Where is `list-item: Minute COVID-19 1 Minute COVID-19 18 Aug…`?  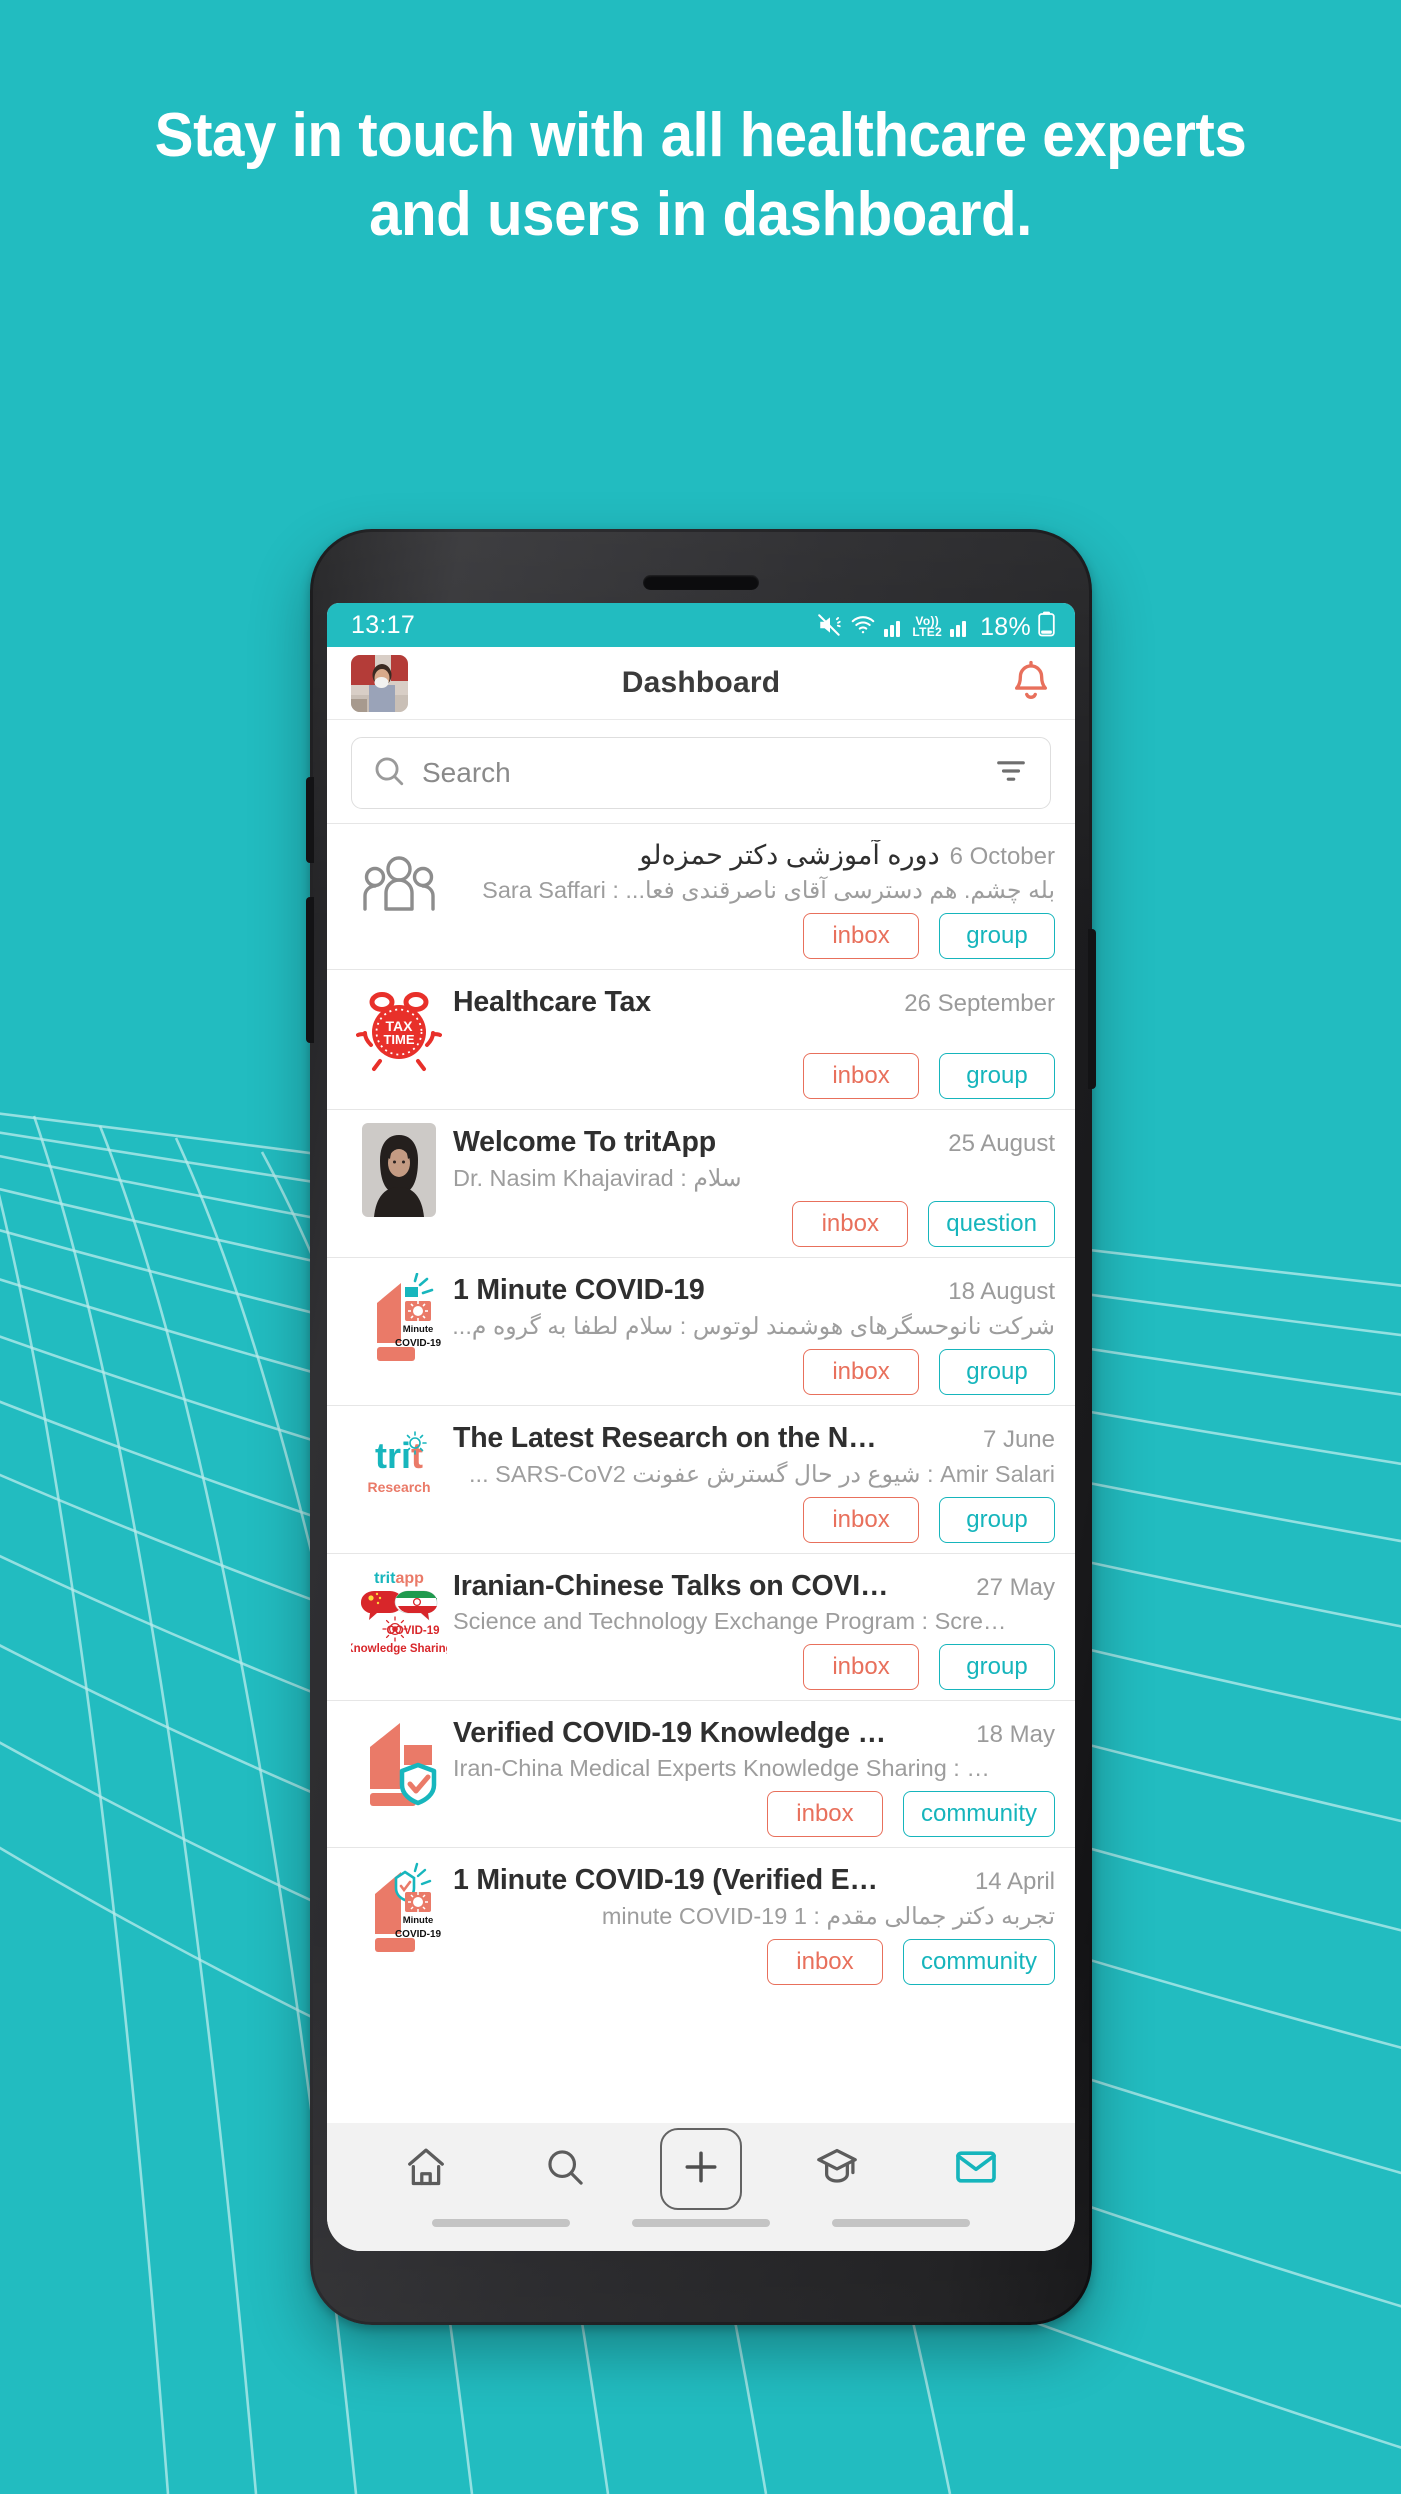
list-item: Minute COVID-19 1 Minute COVID-19 18 Aug… is located at coordinates (701, 1331).